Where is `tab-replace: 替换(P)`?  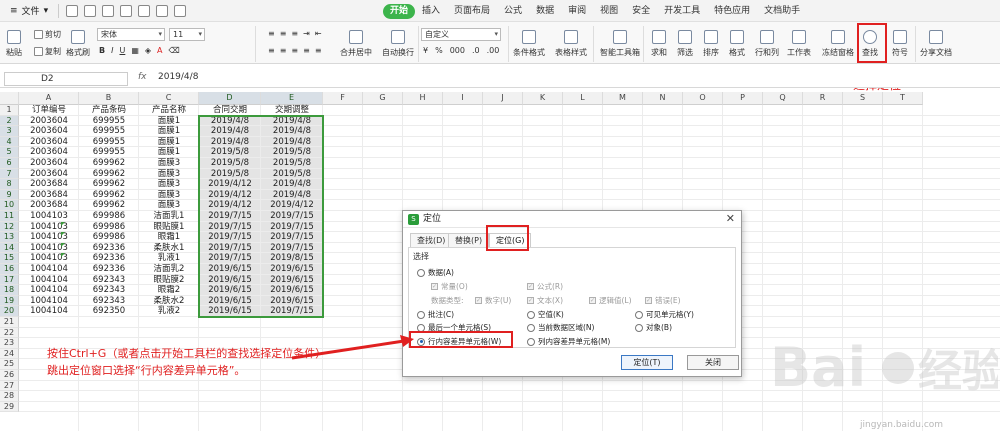
tab-replace: 替换(P) is located at coordinates (469, 240).